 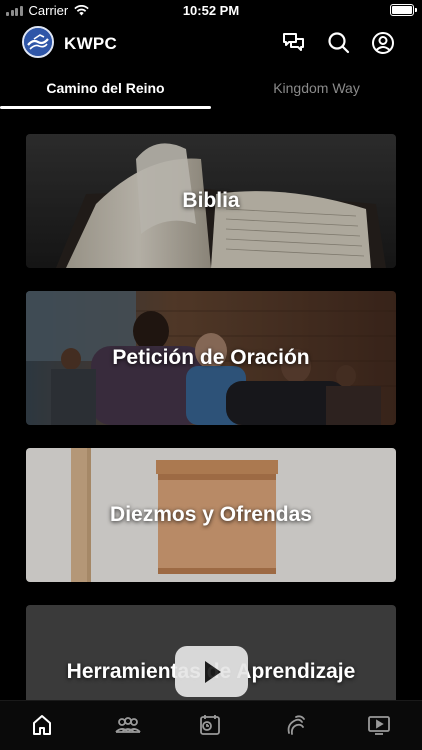 I want to click on search-icon, so click(x=339, y=43).